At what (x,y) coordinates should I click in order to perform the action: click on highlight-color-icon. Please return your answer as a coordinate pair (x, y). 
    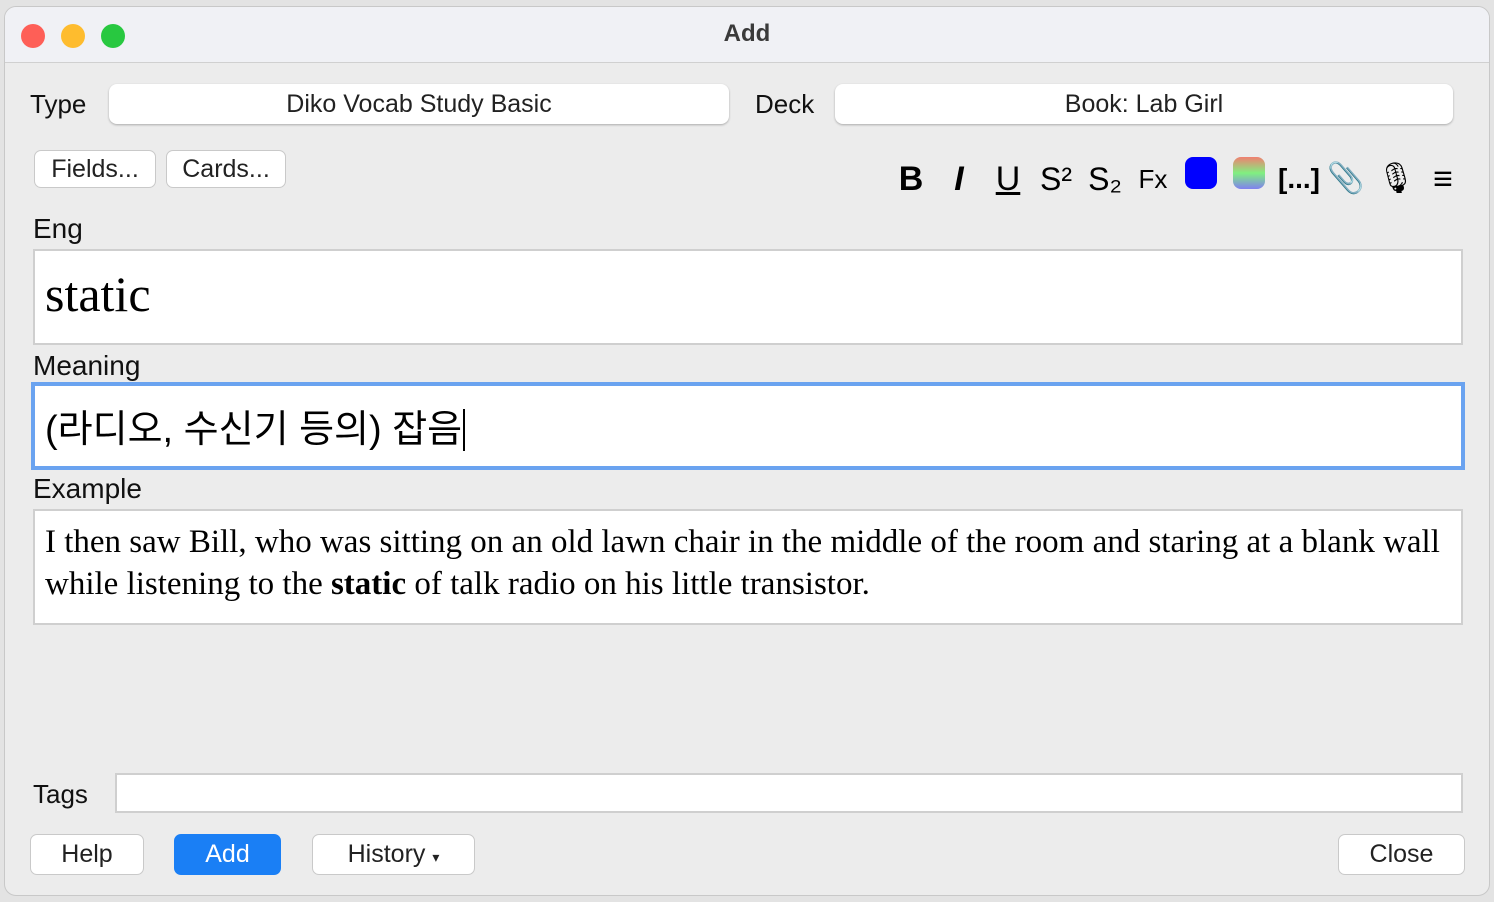
    Looking at the image, I should click on (1249, 173).